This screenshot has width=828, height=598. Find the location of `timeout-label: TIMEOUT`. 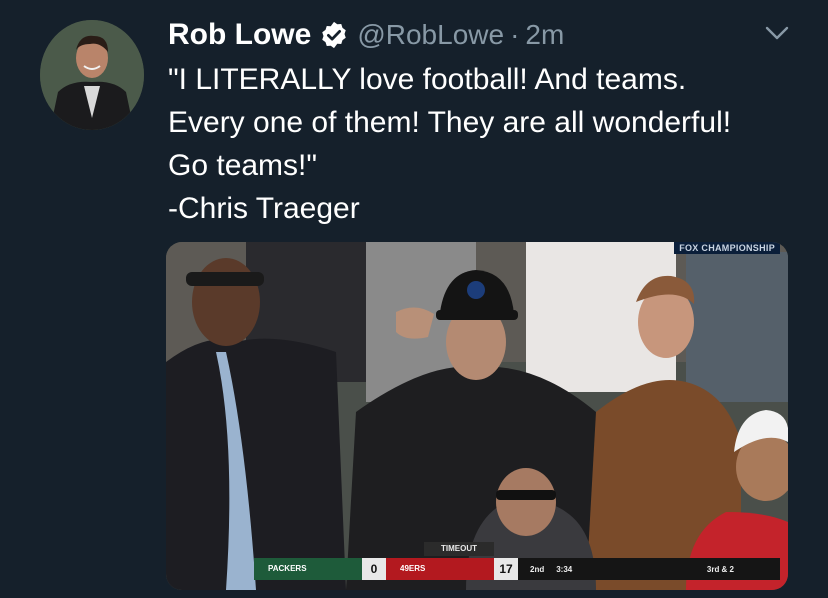

timeout-label: TIMEOUT is located at coordinates (459, 549).